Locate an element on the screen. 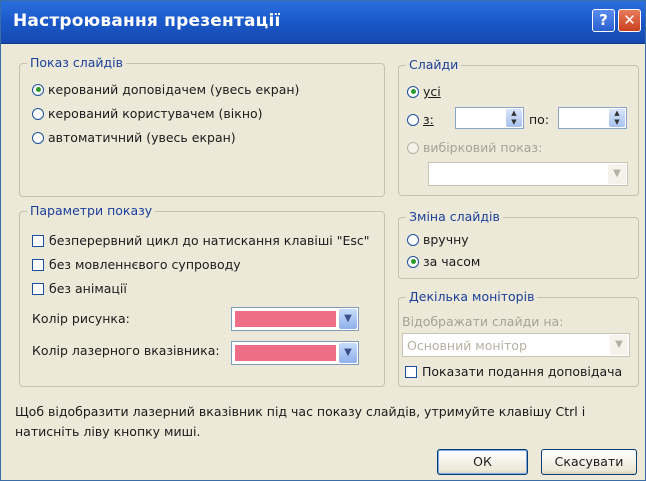 This screenshot has width=646, height=481. advance-group: Зміна слайдів вручну за часом is located at coordinates (518, 244).